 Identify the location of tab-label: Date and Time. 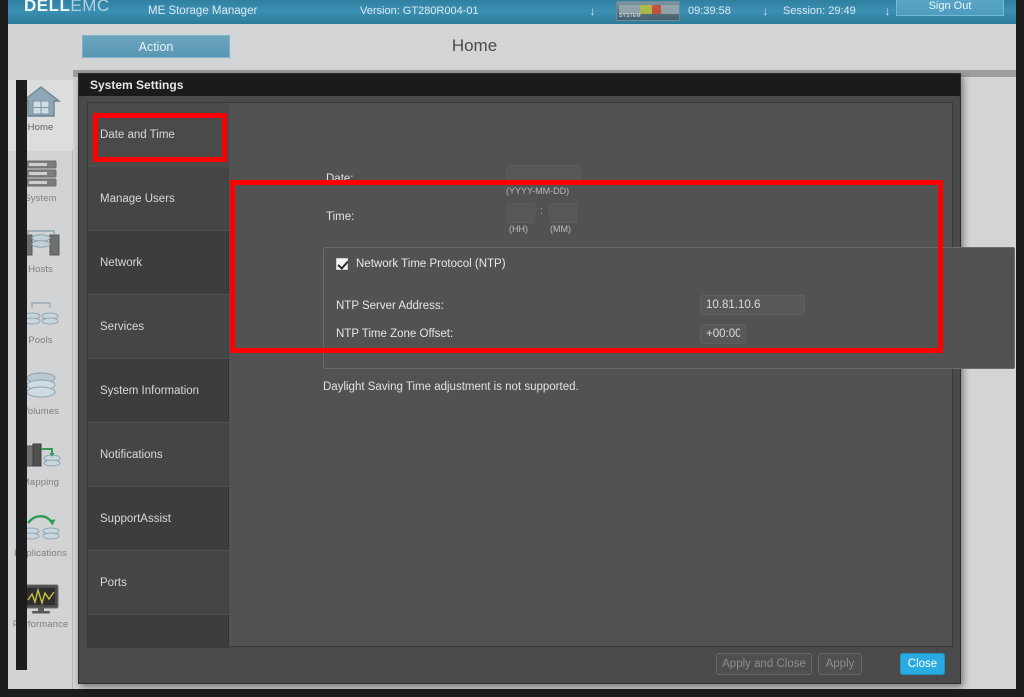
(137, 134).